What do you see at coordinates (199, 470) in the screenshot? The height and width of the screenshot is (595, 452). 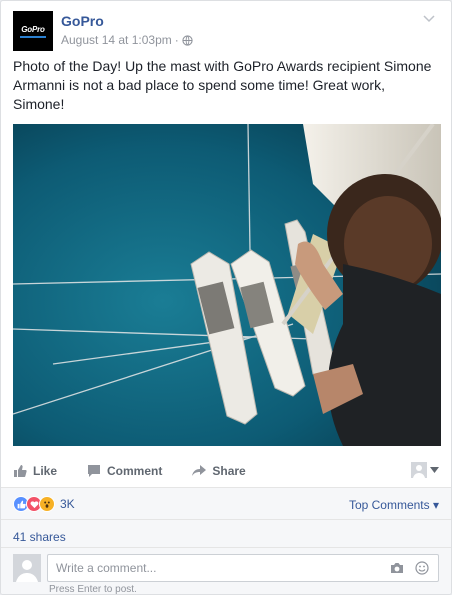 I see `share-icon` at bounding box center [199, 470].